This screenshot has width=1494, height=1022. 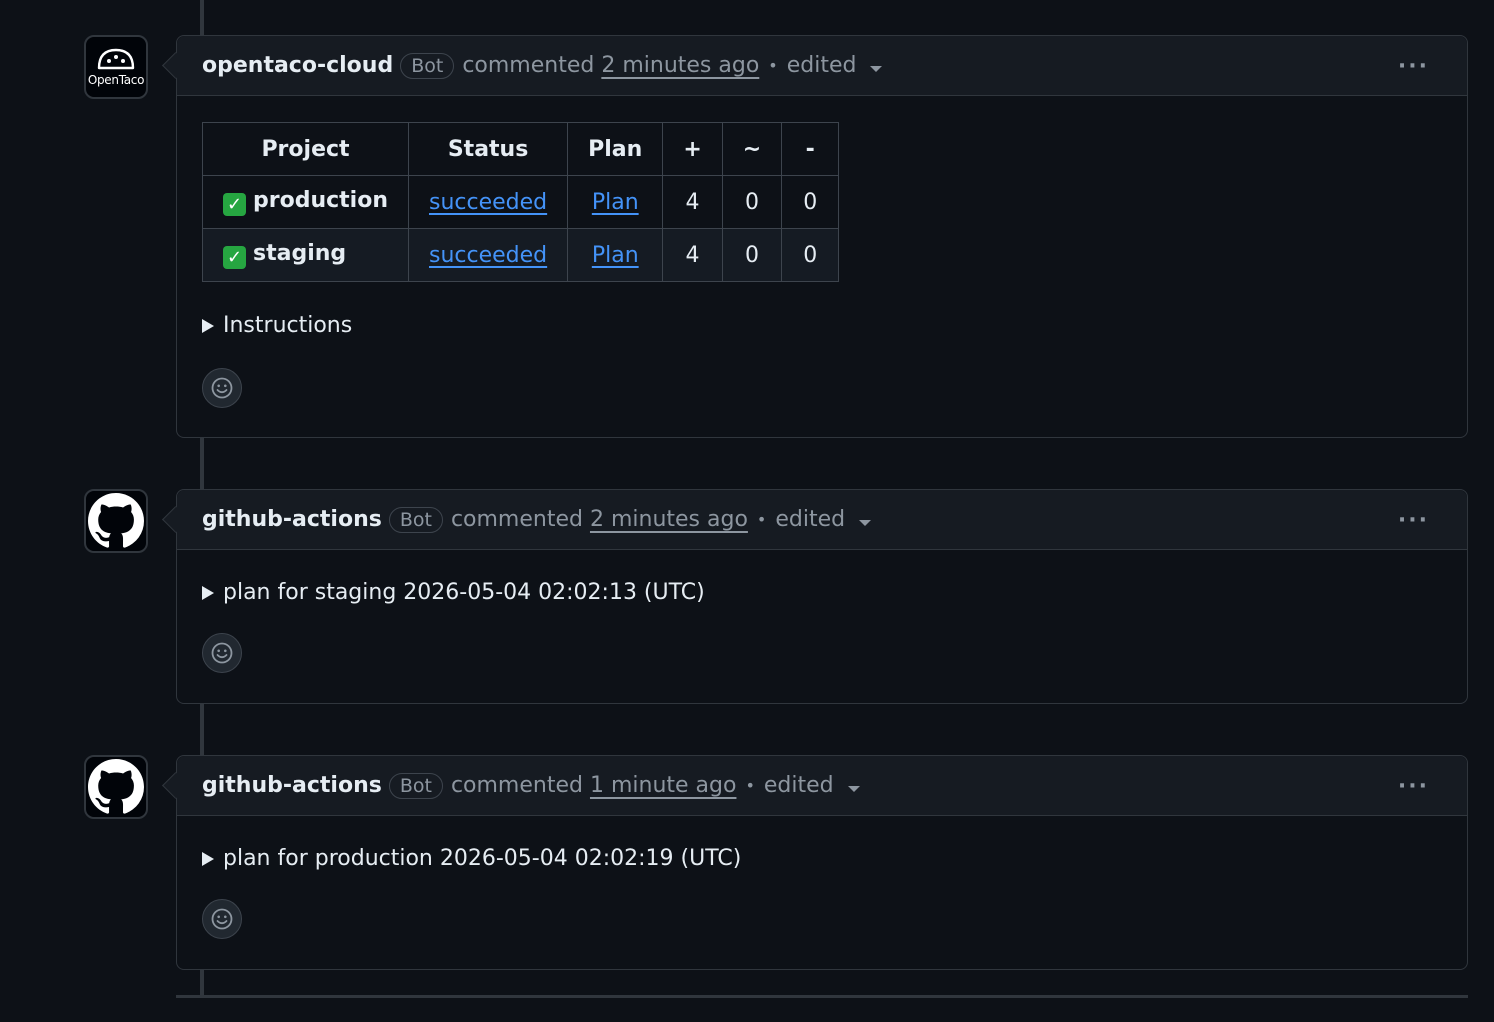 What do you see at coordinates (692, 149) in the screenshot?
I see `column-header-add: +` at bounding box center [692, 149].